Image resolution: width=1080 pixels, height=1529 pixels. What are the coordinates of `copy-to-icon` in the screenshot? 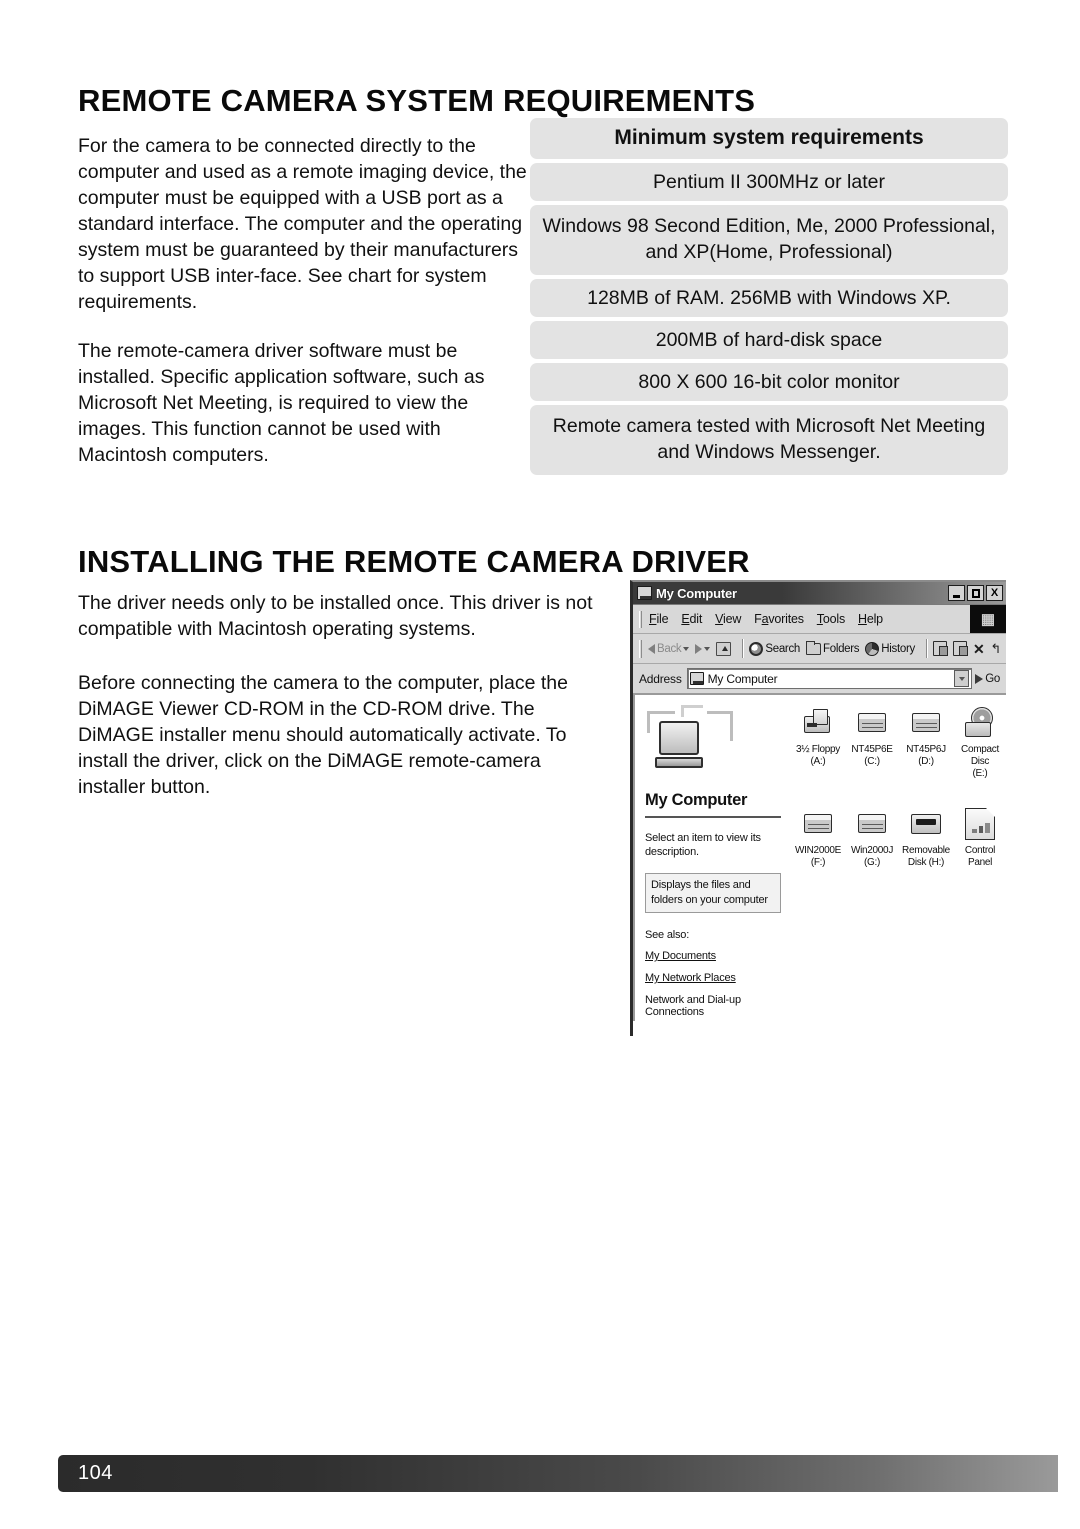 It's located at (960, 648).